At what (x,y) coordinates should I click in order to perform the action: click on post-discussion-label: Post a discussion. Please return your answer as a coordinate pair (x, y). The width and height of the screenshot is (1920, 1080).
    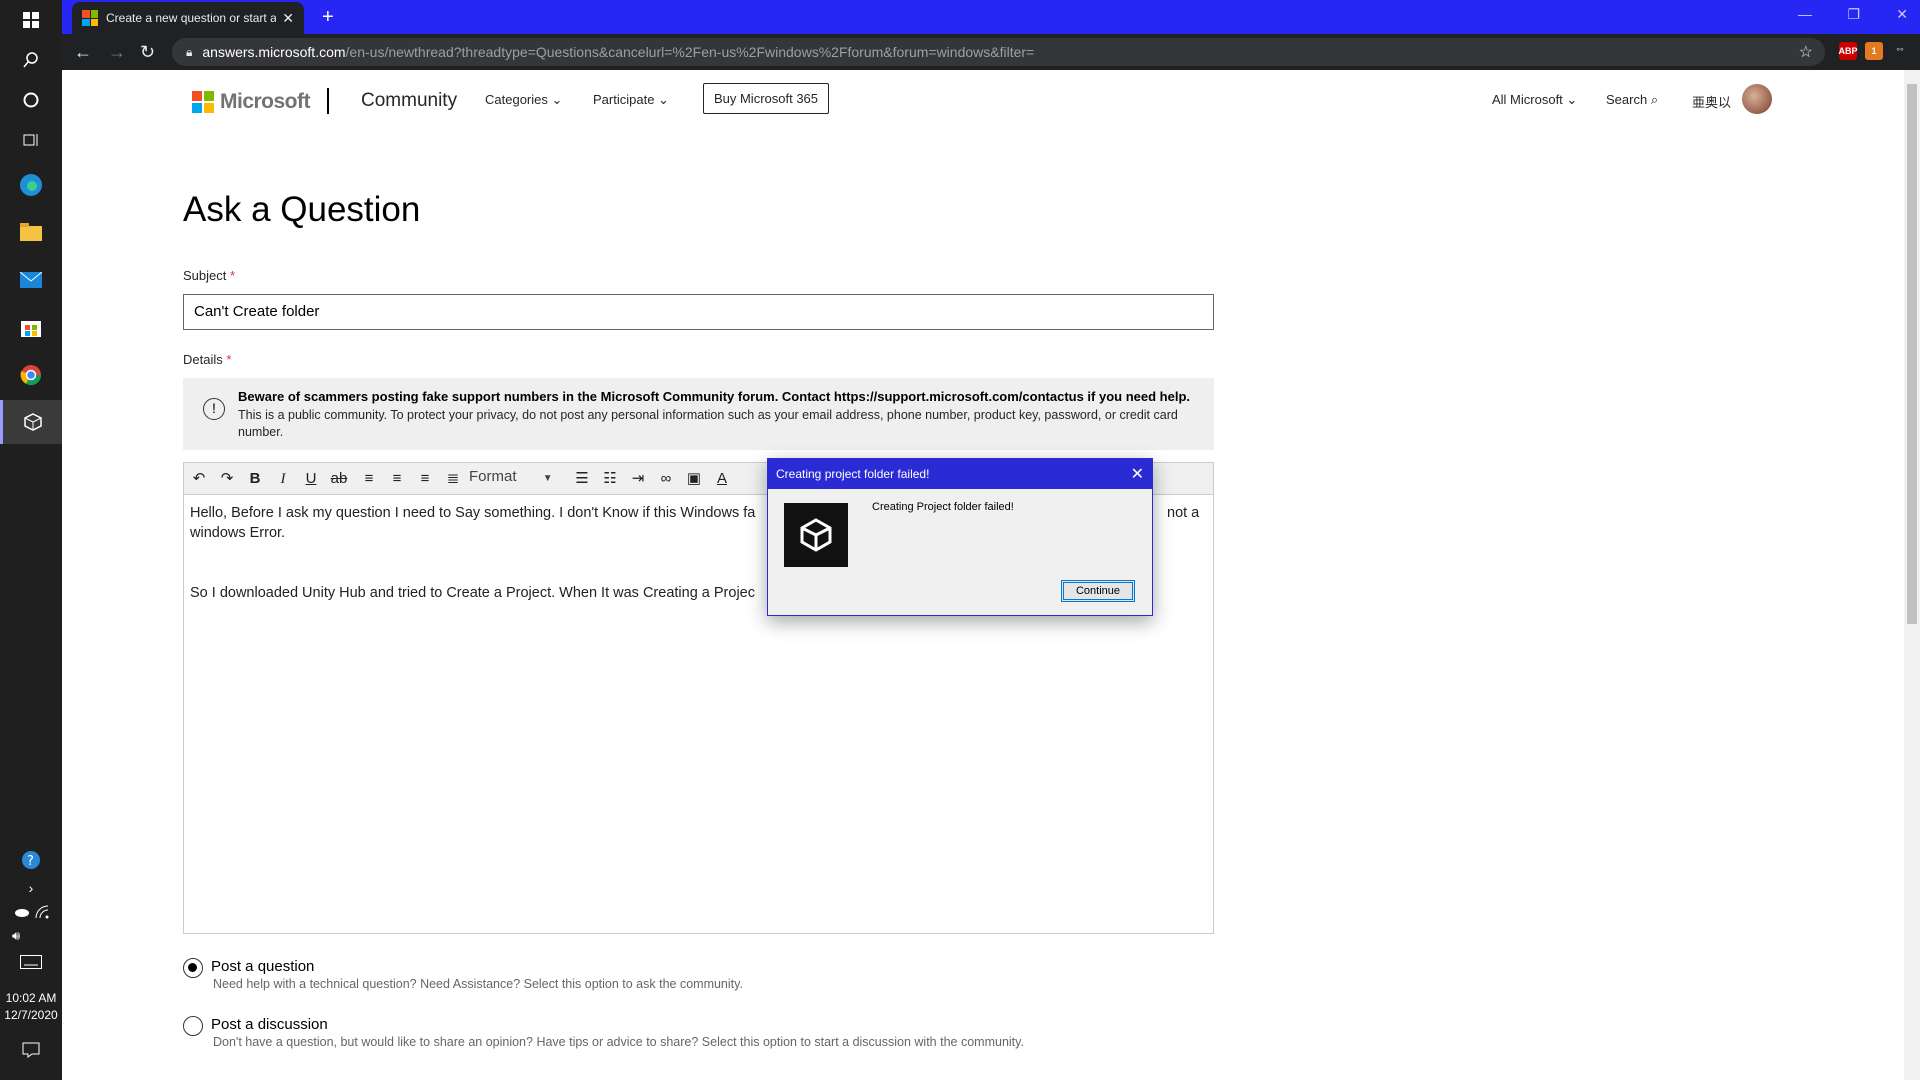
    Looking at the image, I should click on (269, 1024).